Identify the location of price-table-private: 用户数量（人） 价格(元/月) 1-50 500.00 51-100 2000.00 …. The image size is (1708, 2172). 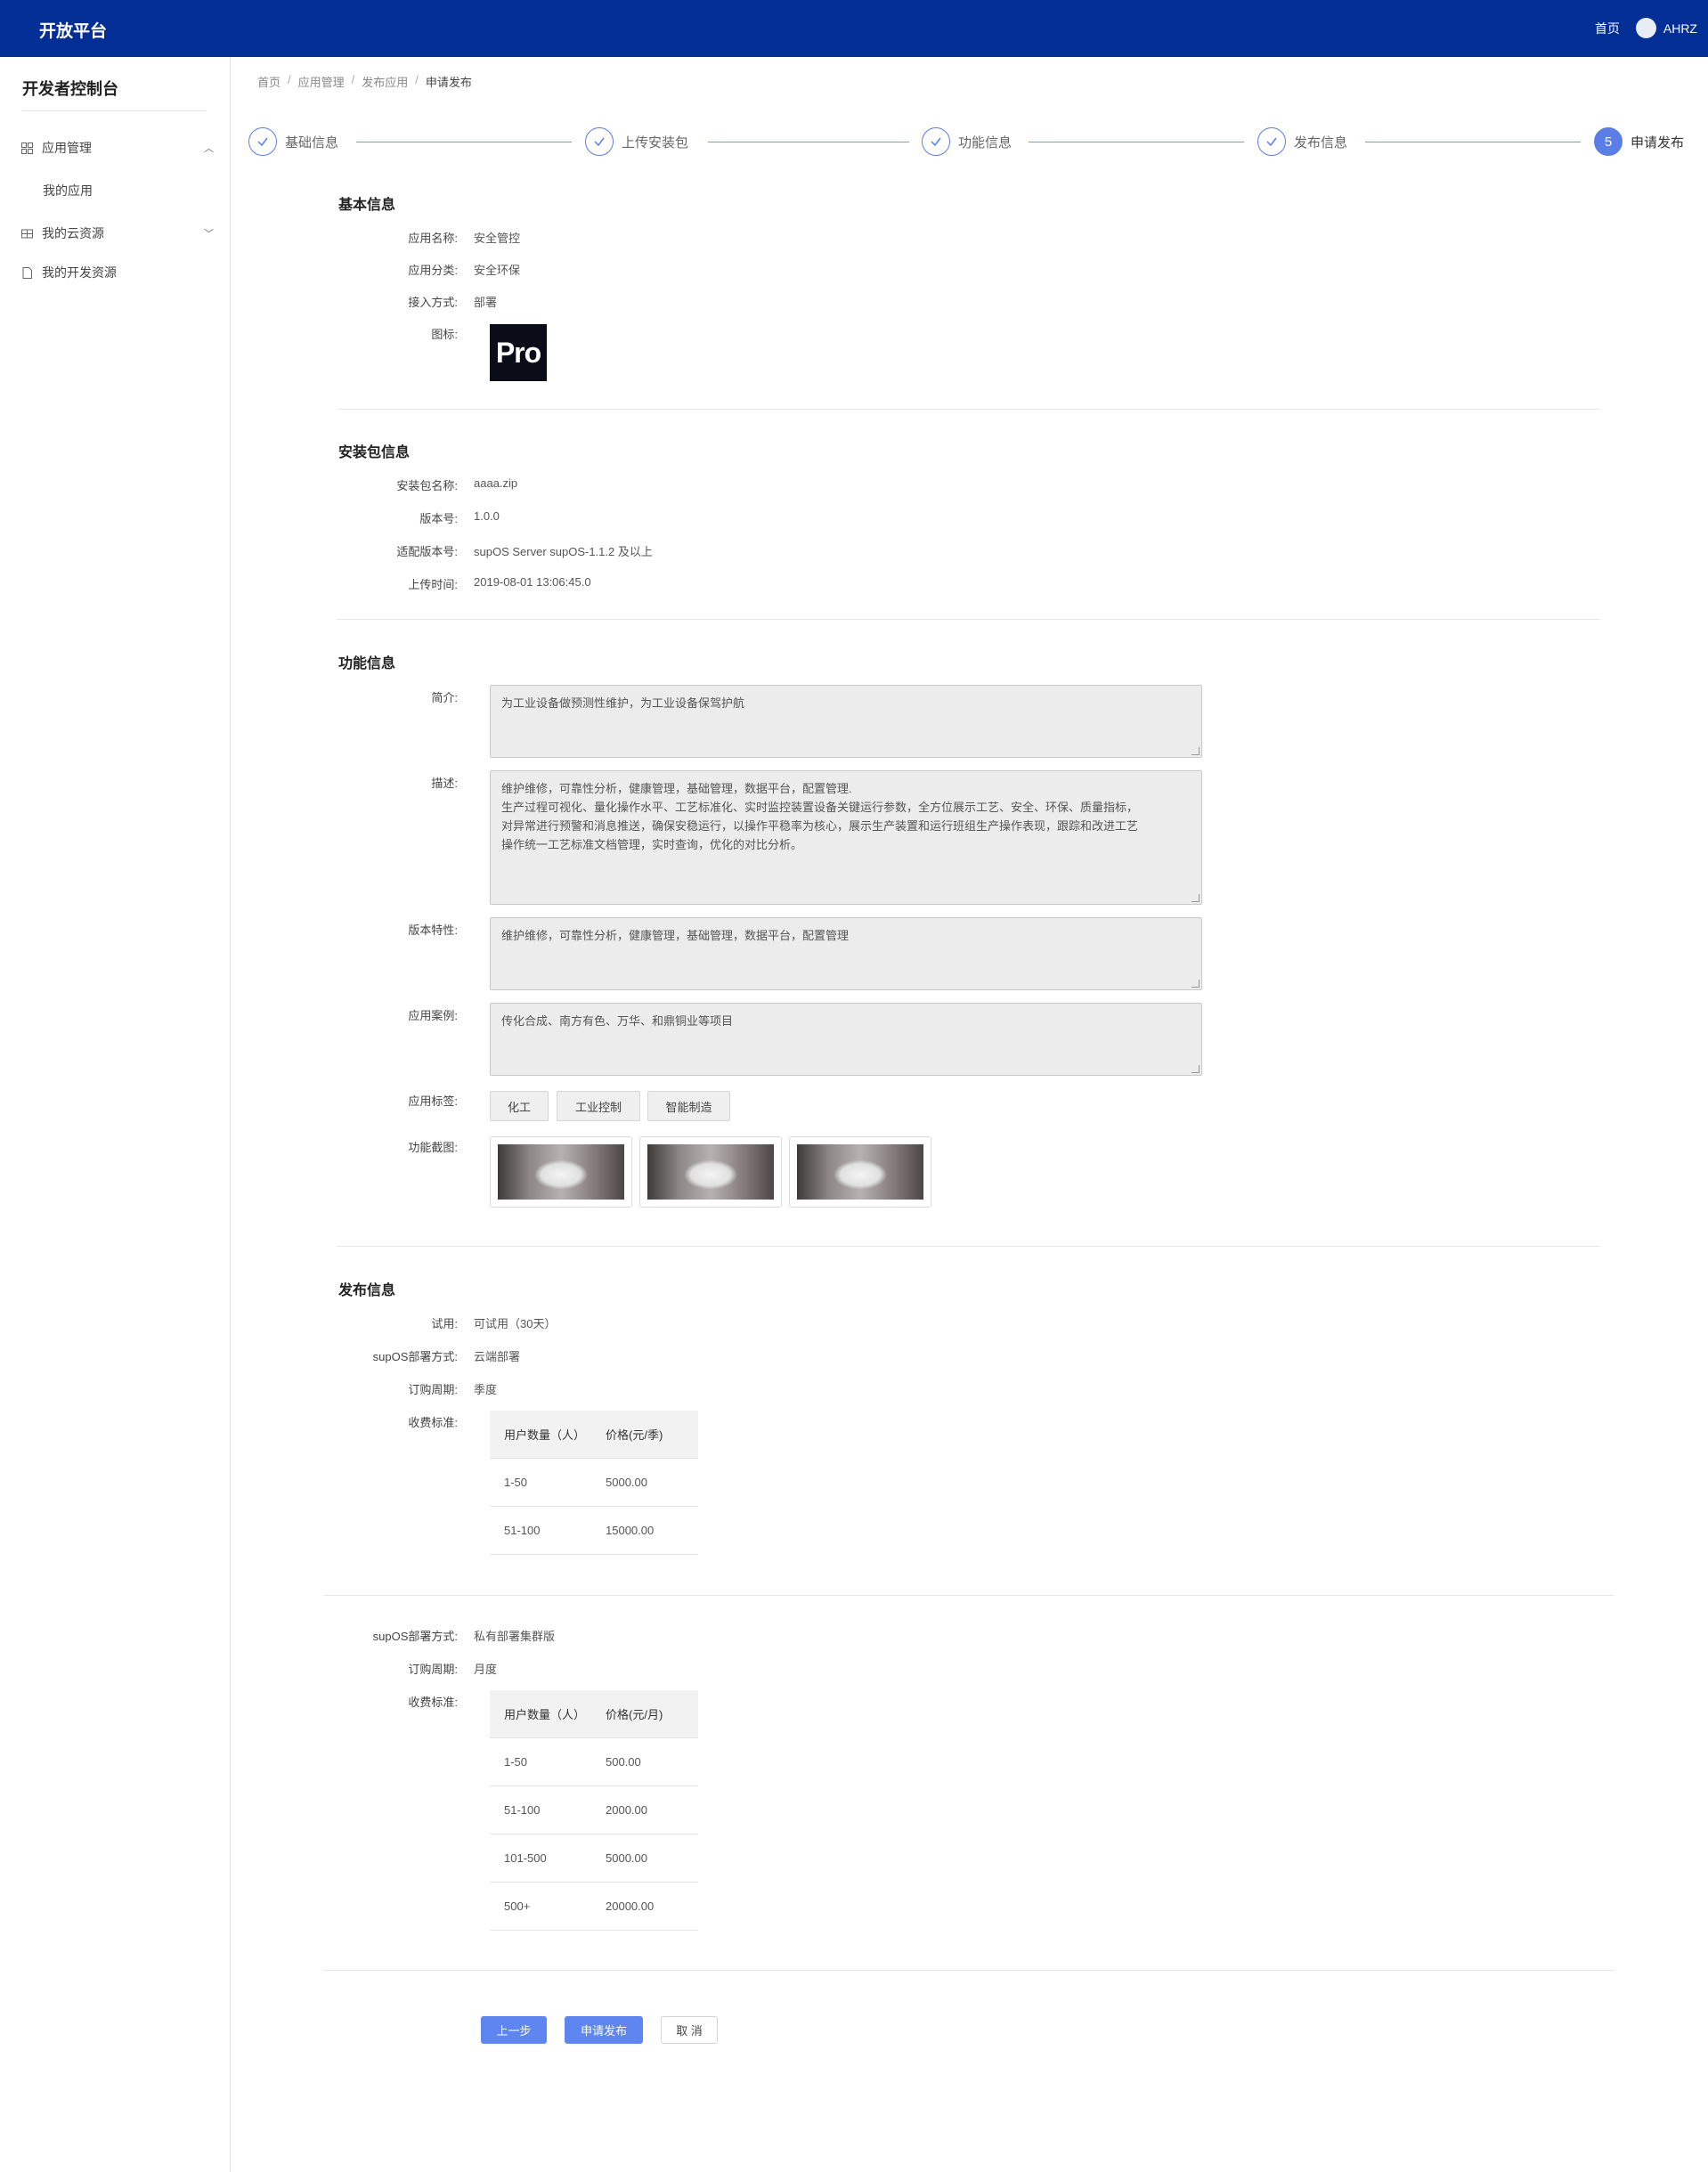
(594, 1810).